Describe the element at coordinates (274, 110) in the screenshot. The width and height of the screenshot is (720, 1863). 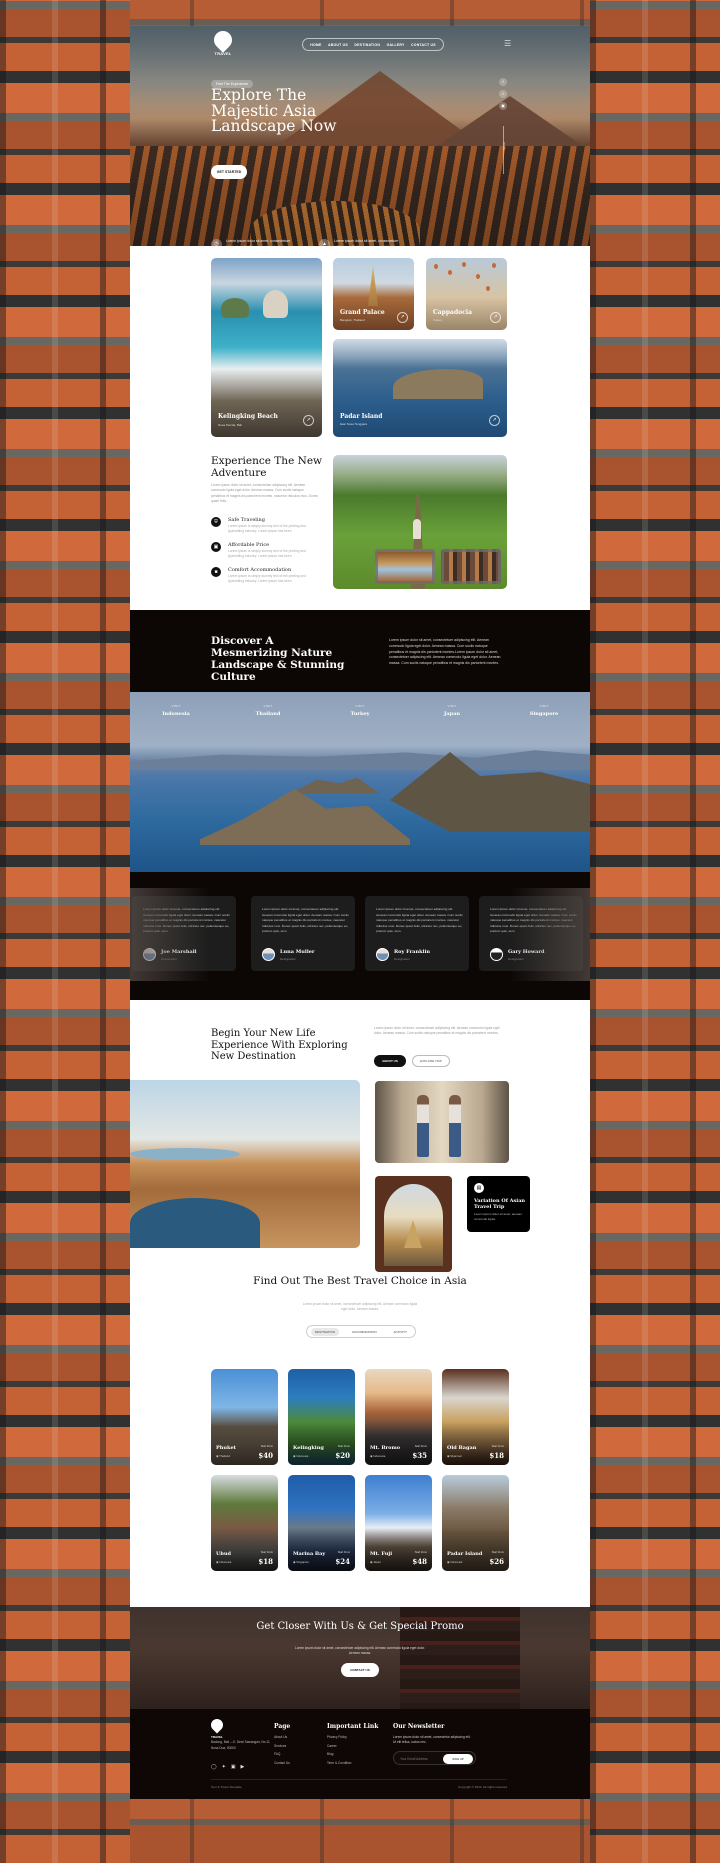
I see `hero-title: Explore The Majestic Asia Landscape Now` at that location.